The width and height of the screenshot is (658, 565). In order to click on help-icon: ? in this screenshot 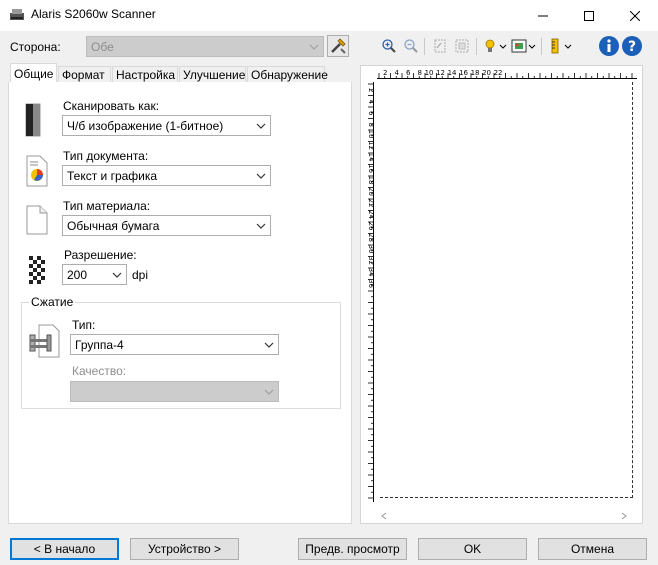, I will do `click(632, 46)`.